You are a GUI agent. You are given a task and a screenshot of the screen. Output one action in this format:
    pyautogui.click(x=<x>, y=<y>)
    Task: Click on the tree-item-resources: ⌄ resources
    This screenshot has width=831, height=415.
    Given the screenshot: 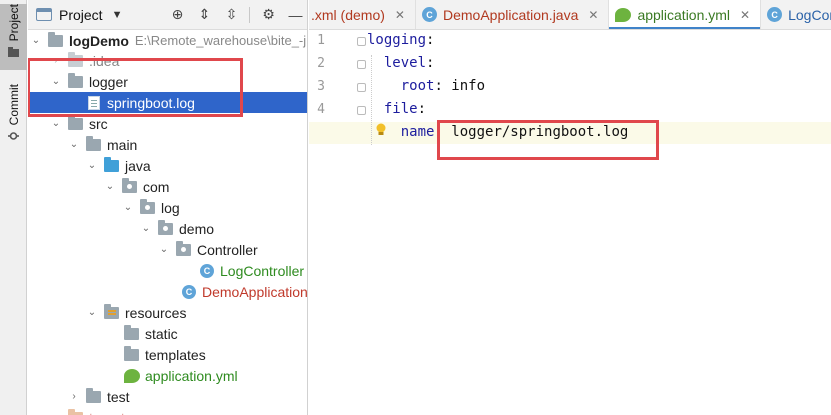 What is the action you would take?
    pyautogui.click(x=167, y=312)
    